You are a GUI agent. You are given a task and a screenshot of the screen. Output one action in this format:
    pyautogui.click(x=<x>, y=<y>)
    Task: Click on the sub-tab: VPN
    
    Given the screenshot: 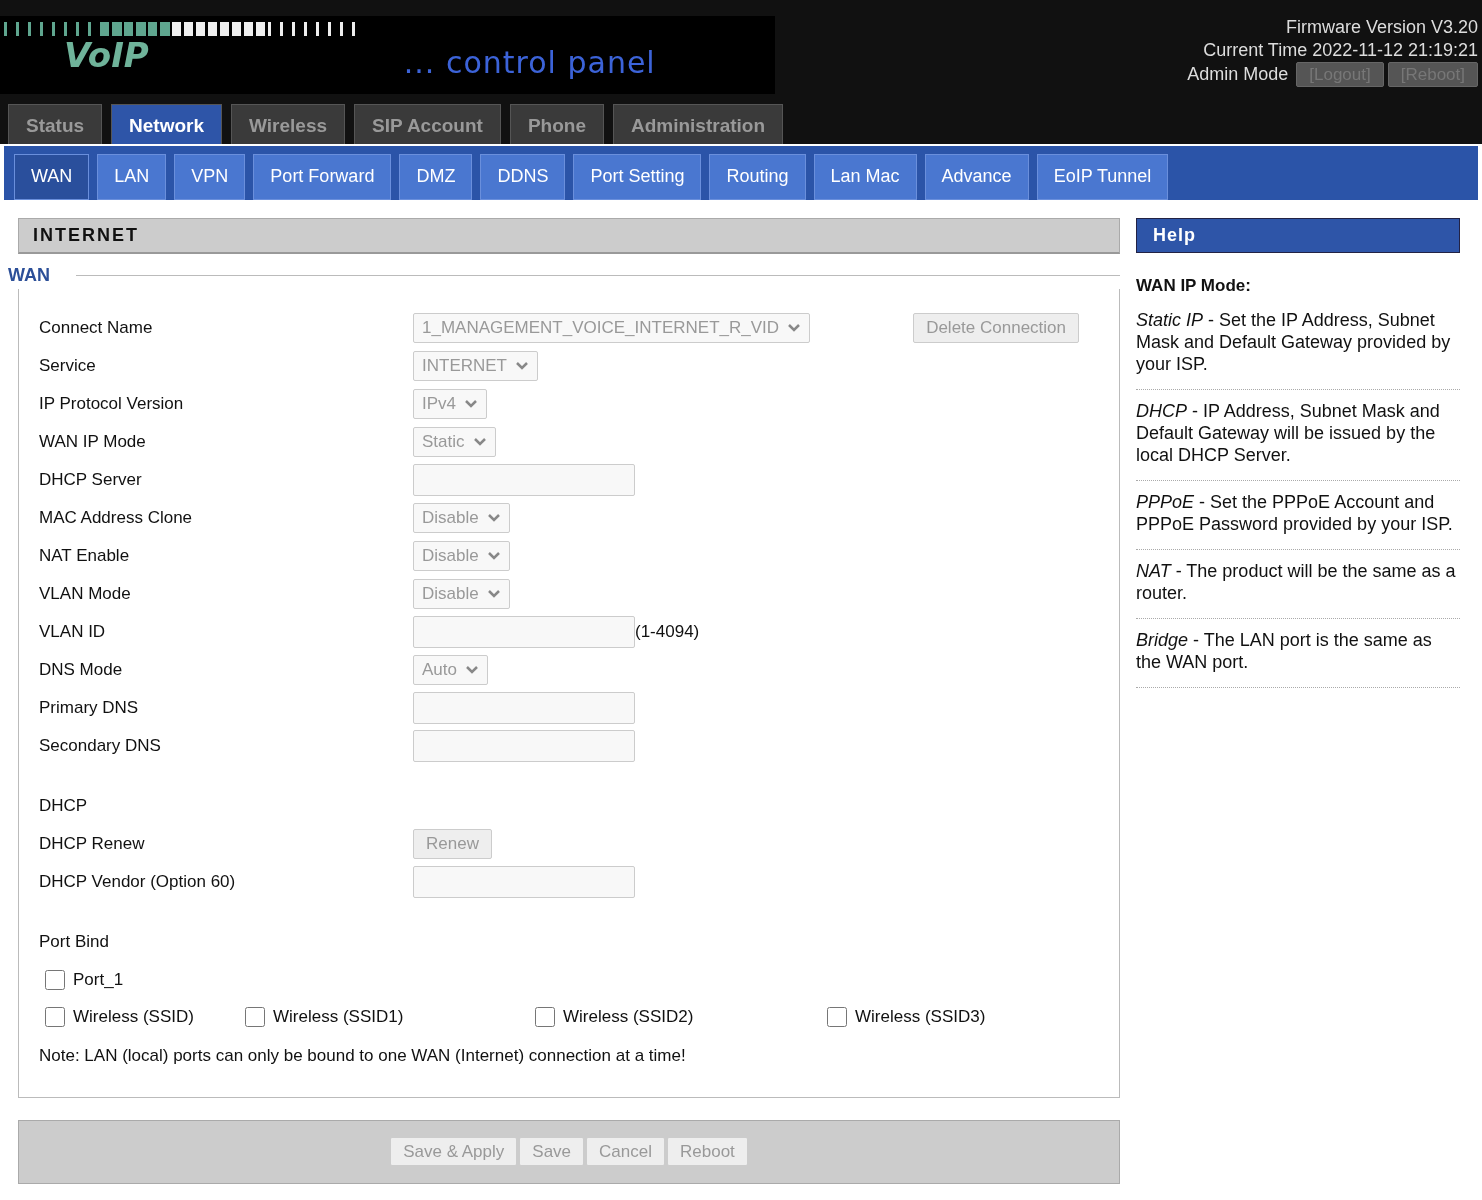 What is the action you would take?
    pyautogui.click(x=210, y=177)
    